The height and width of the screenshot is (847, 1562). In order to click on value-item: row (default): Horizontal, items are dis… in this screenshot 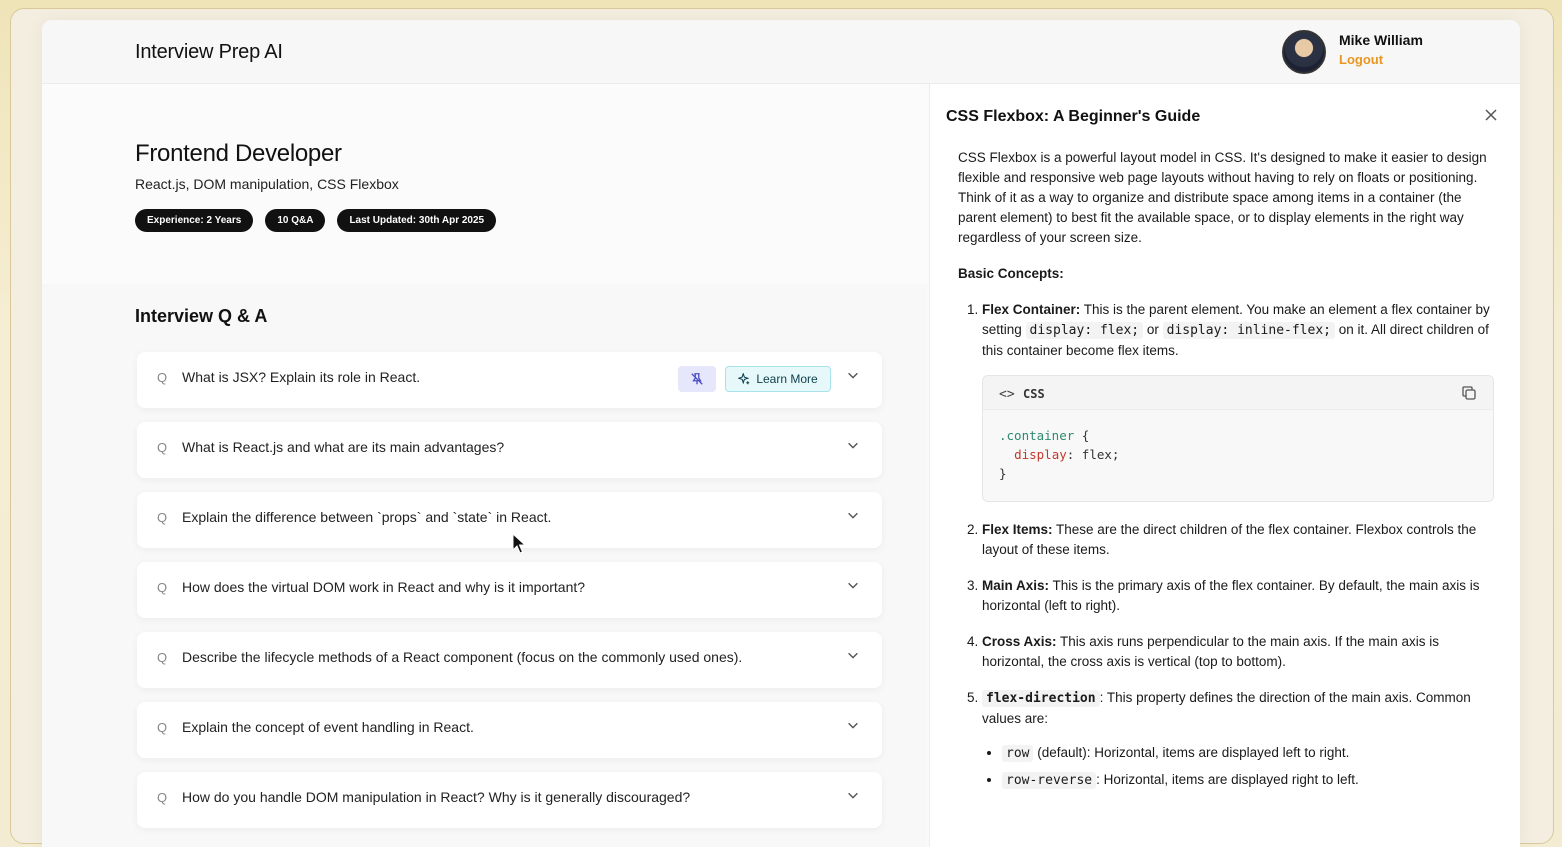, I will do `click(1250, 753)`.